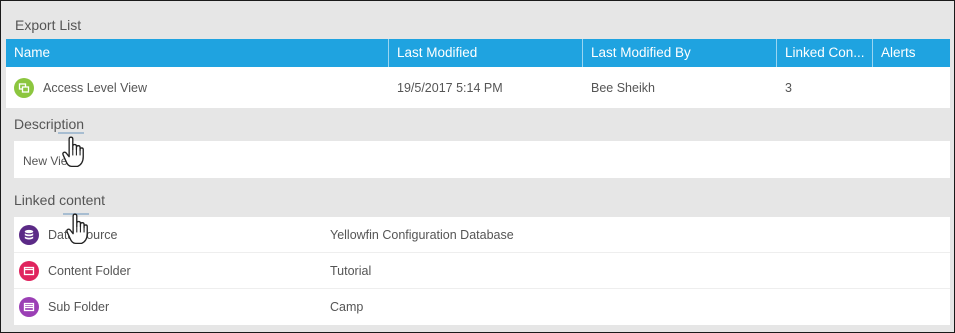  Describe the element at coordinates (197, 87) in the screenshot. I see `row-name-cell: Access Level View` at that location.